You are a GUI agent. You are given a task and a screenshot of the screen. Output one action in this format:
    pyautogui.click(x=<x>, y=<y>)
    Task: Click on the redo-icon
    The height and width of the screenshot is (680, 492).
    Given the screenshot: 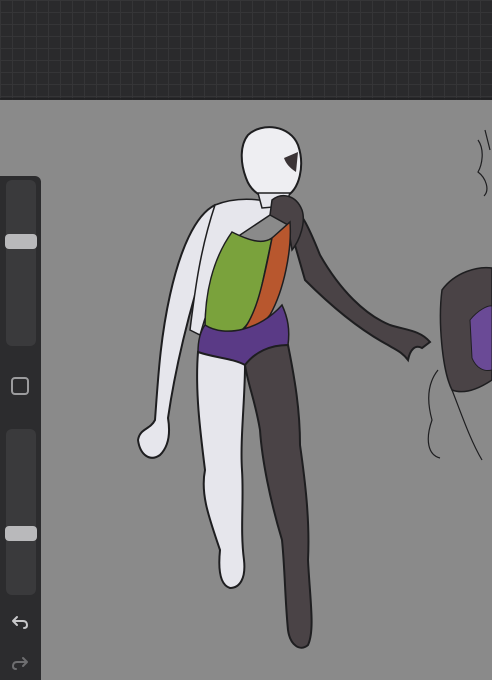 What is the action you would take?
    pyautogui.click(x=20, y=663)
    